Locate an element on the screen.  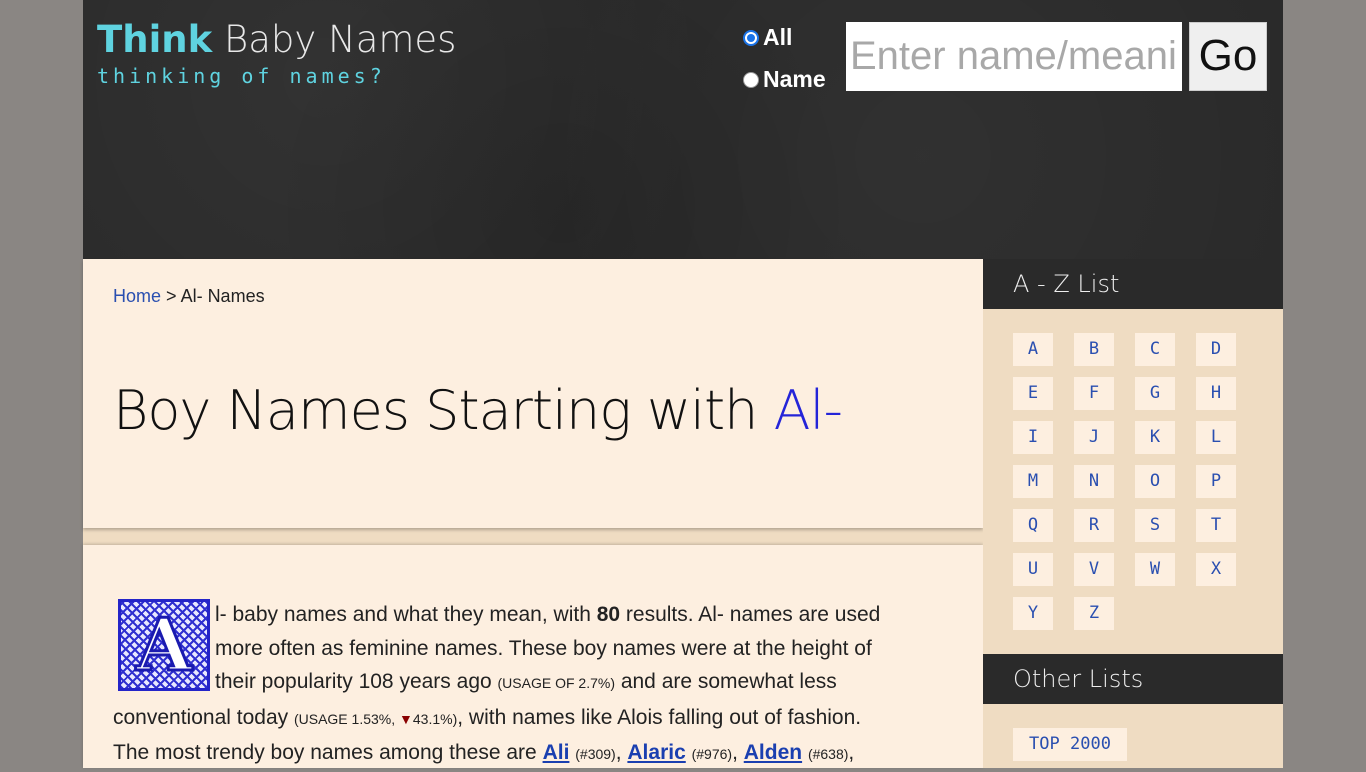
breadcrumb: Home > Al- Names is located at coordinates (189, 296).